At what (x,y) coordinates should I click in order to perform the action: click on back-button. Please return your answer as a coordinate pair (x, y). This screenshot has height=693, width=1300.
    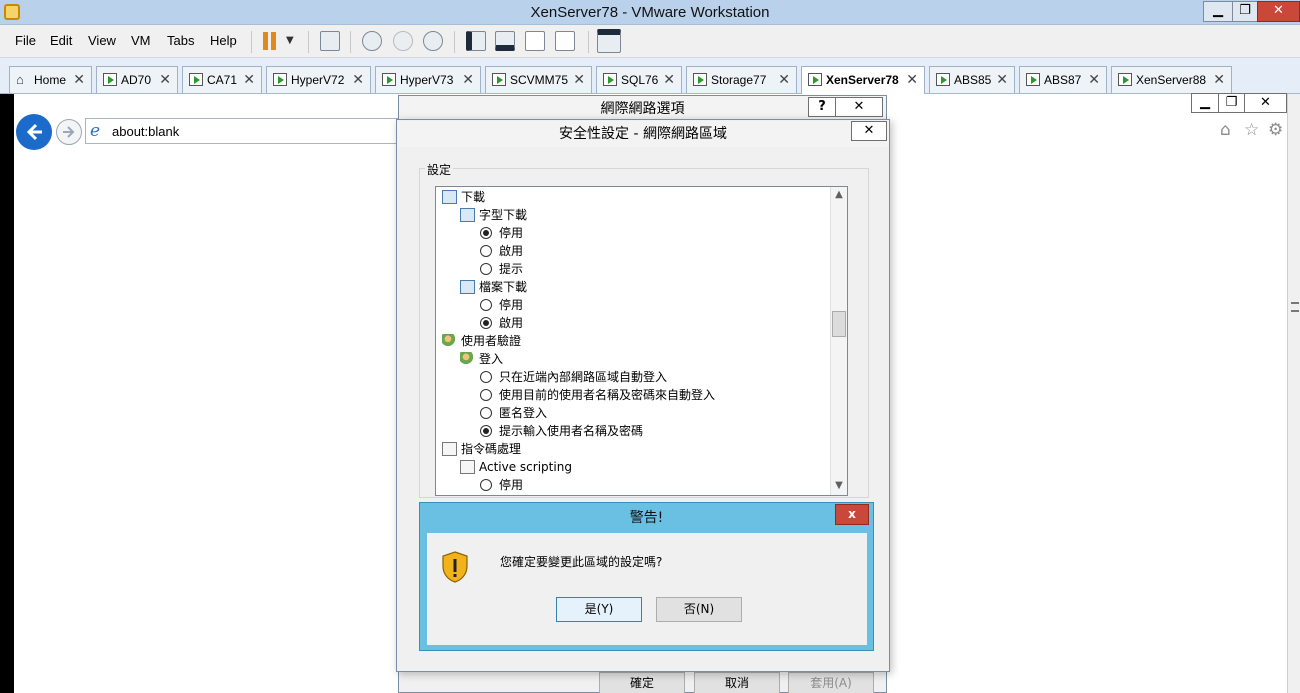
    Looking at the image, I should click on (34, 132).